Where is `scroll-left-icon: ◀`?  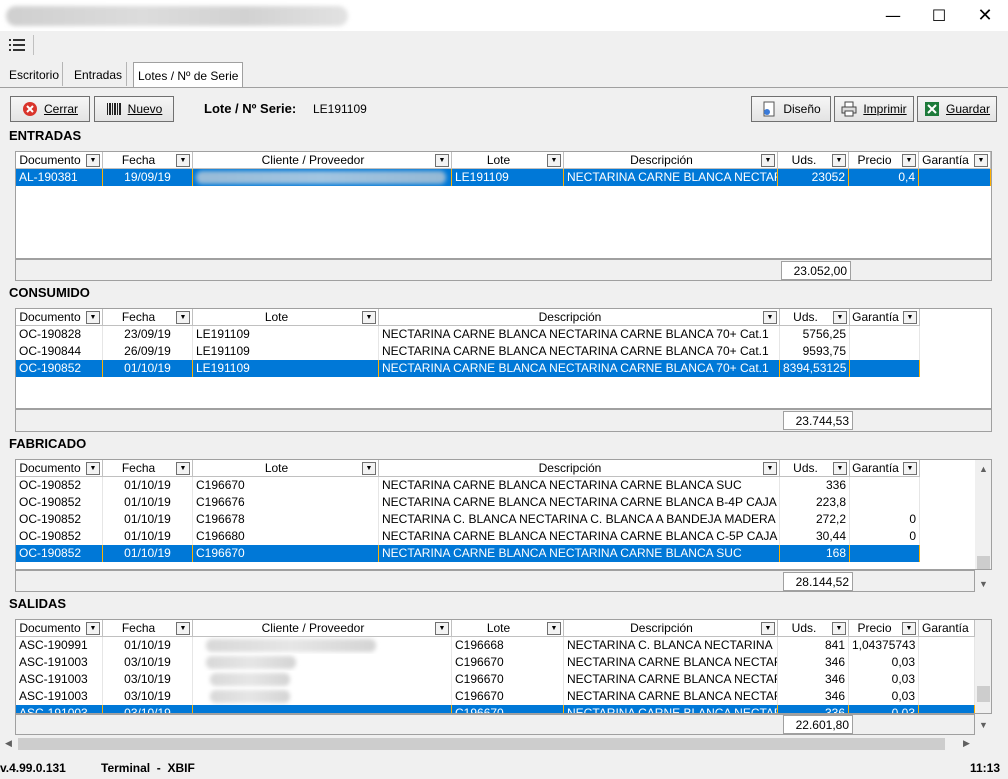 scroll-left-icon: ◀ is located at coordinates (8, 743).